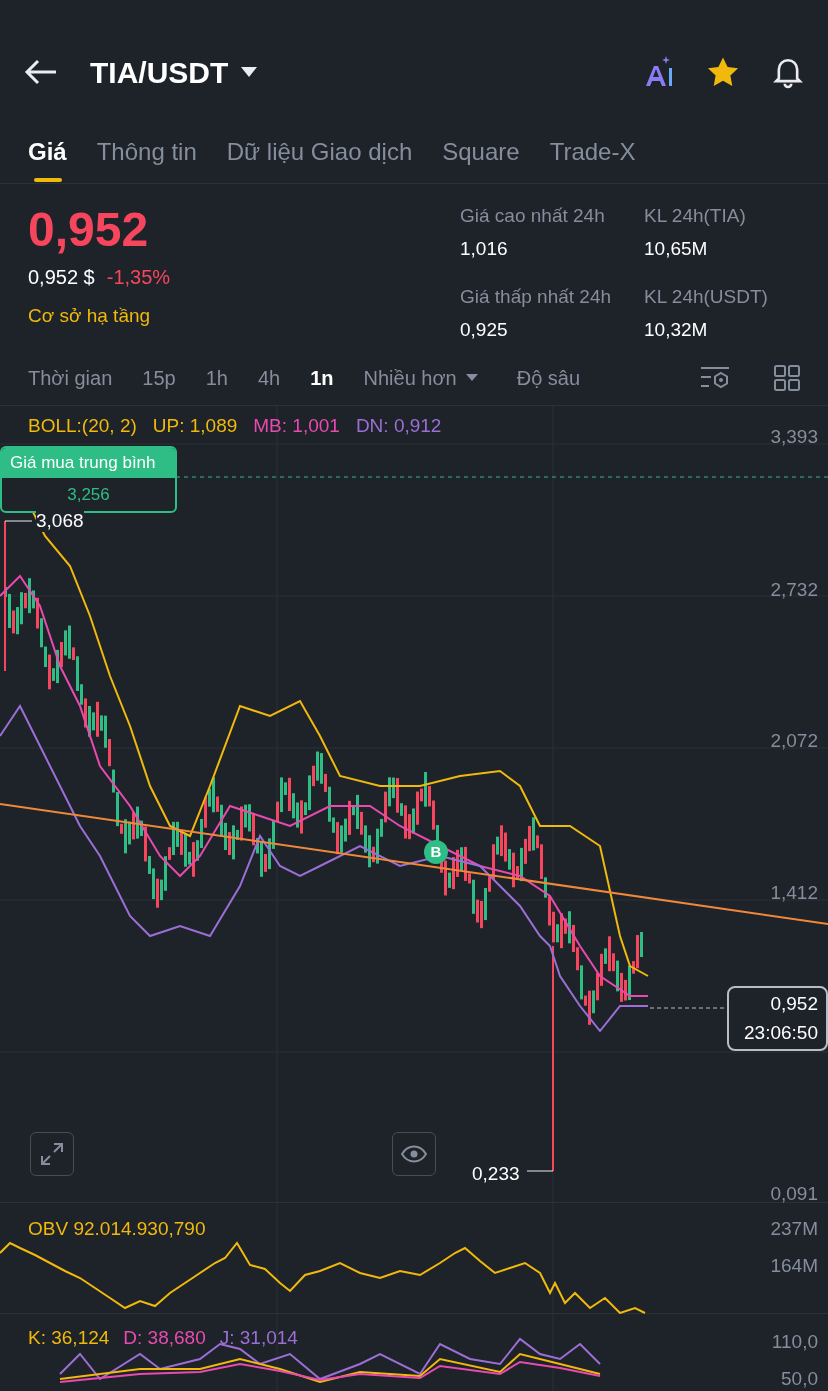  I want to click on fullscreen-button, so click(52, 1154).